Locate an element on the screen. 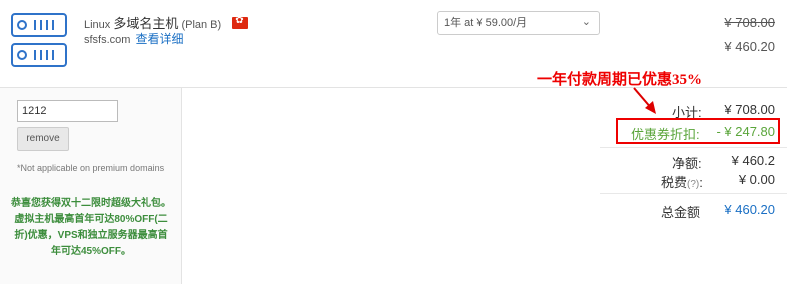  tax-colon: : is located at coordinates (701, 182).